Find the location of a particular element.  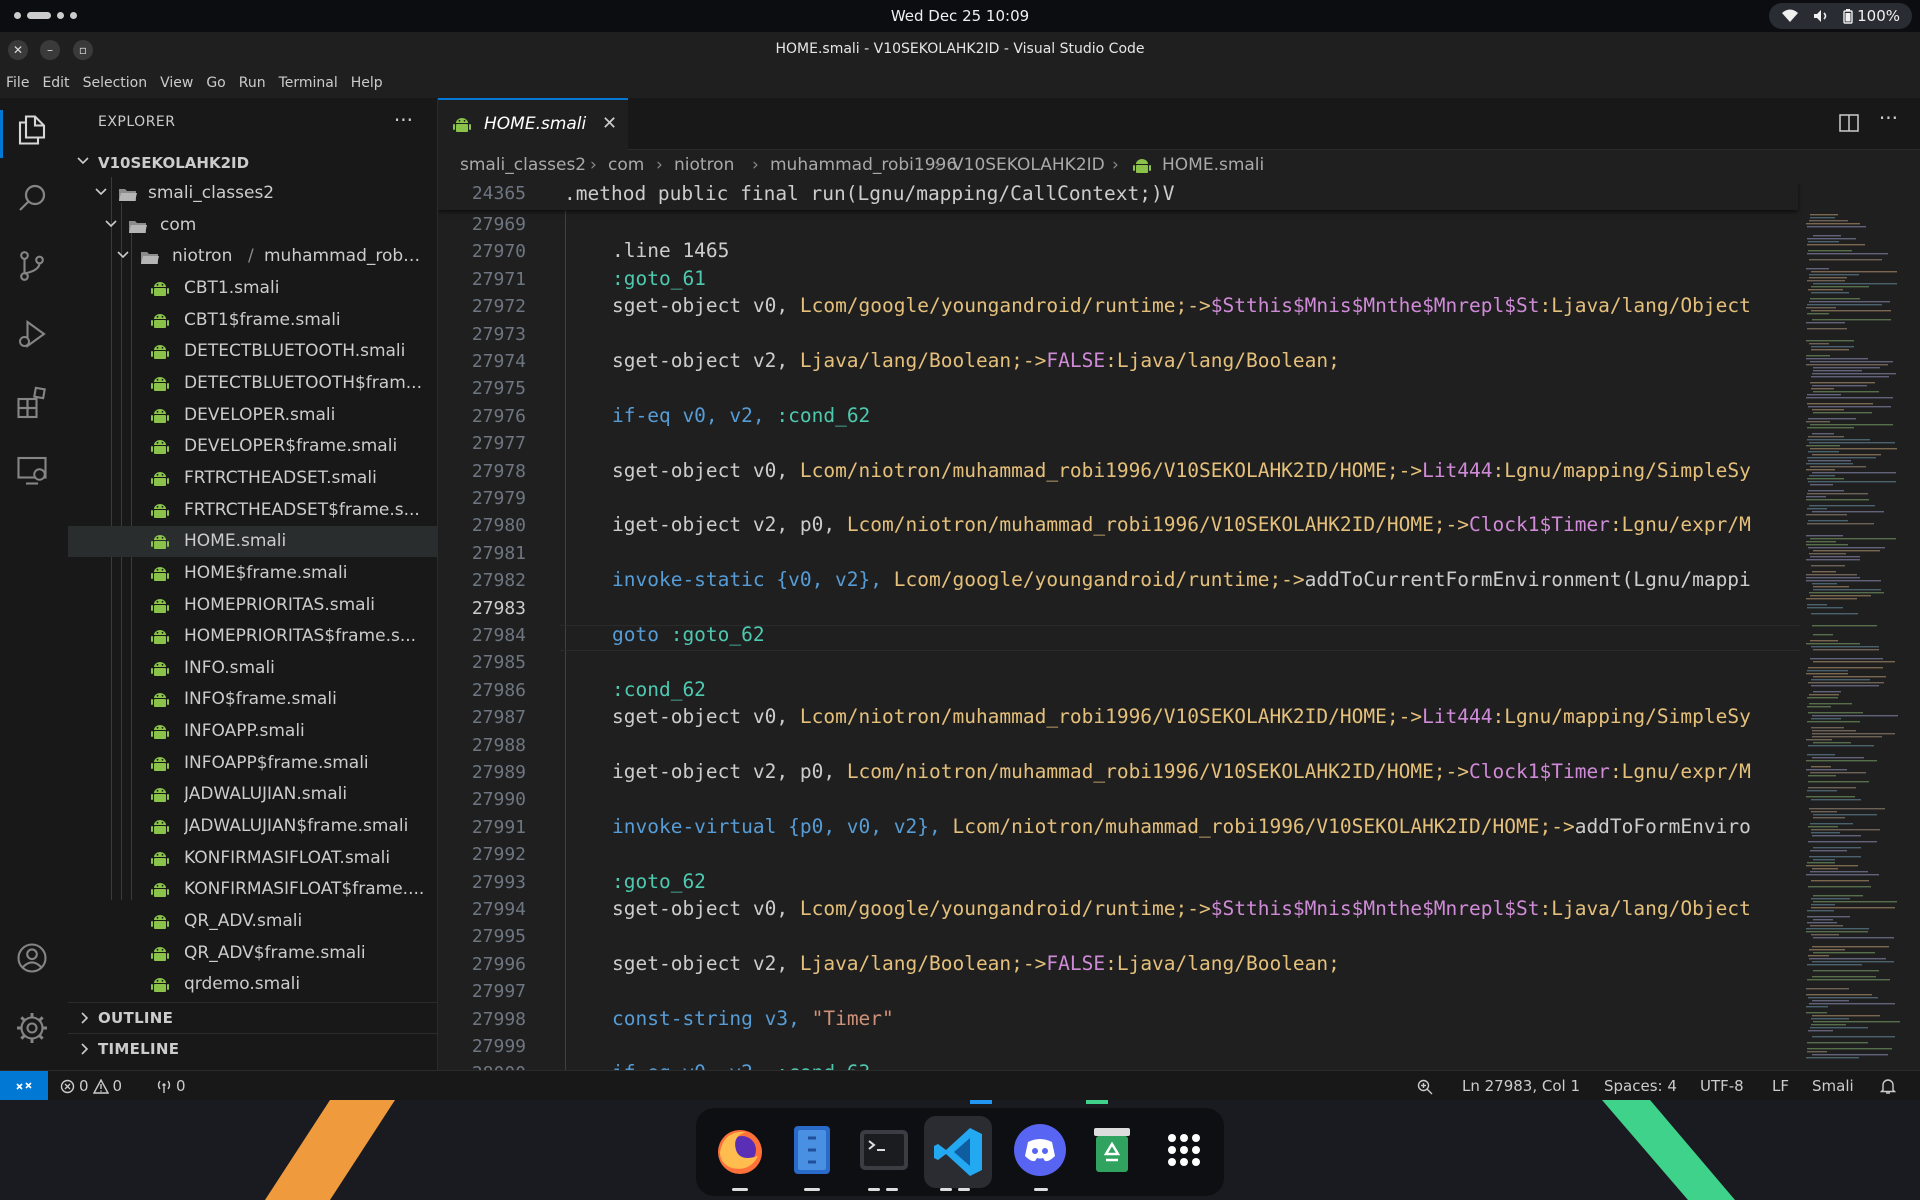

tree-folder-smali-classes2: smali_classes2 is located at coordinates (252, 193).